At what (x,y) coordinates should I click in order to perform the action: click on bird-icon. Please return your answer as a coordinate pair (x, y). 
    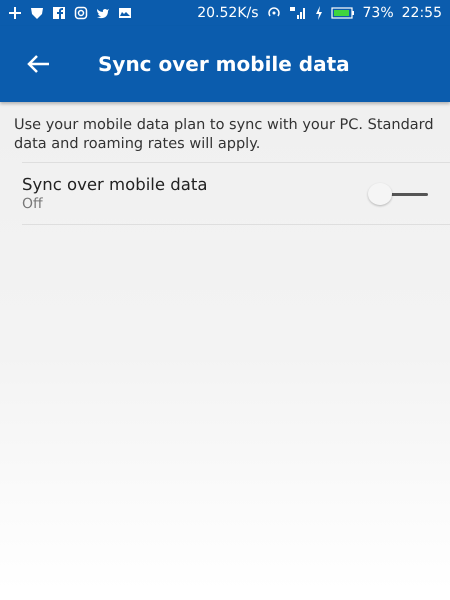
    Looking at the image, I should click on (103, 13).